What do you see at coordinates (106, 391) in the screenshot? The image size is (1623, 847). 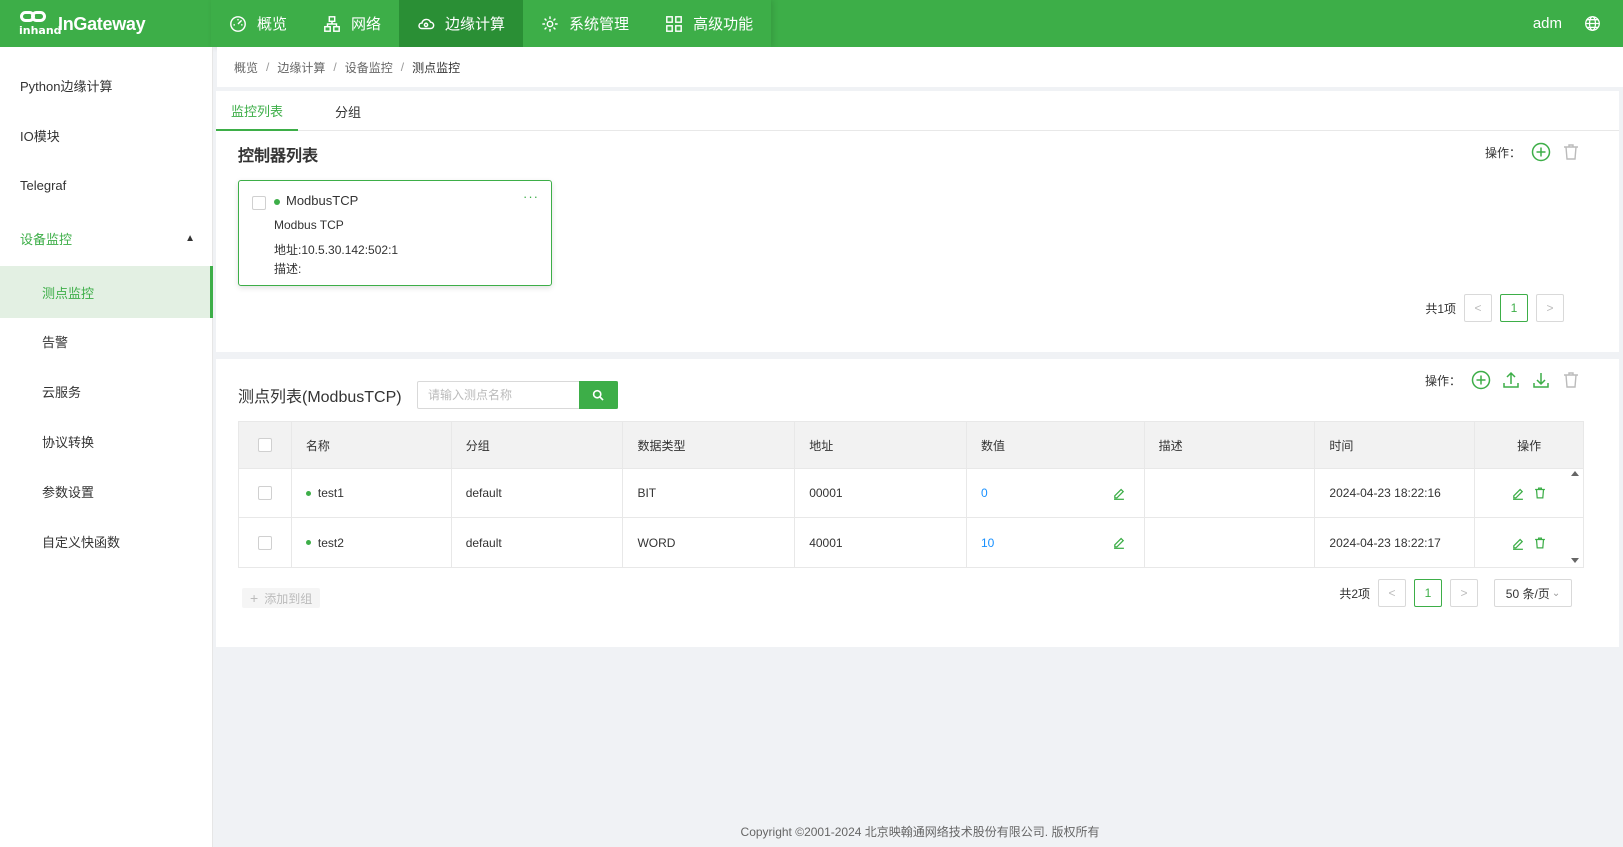 I see `sidebar-item-cloud-service: 云服务` at bounding box center [106, 391].